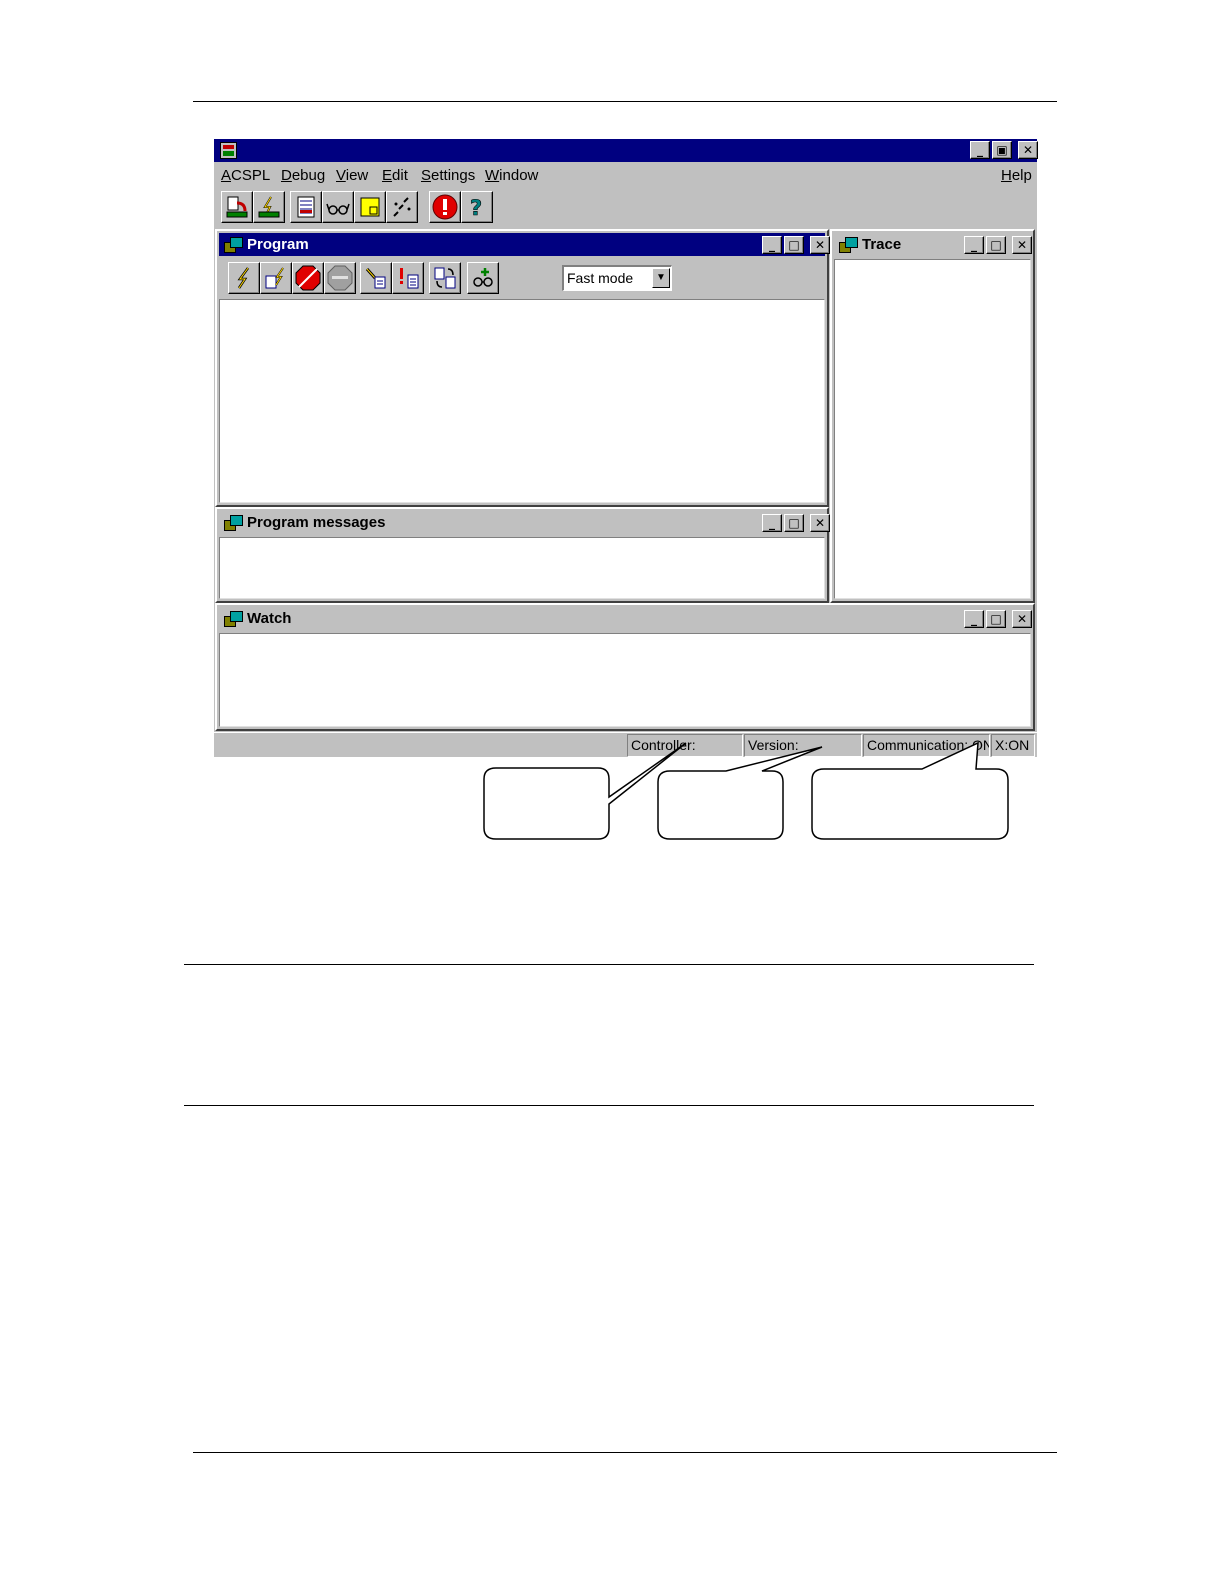  I want to click on callout-version, so click(740, 793).